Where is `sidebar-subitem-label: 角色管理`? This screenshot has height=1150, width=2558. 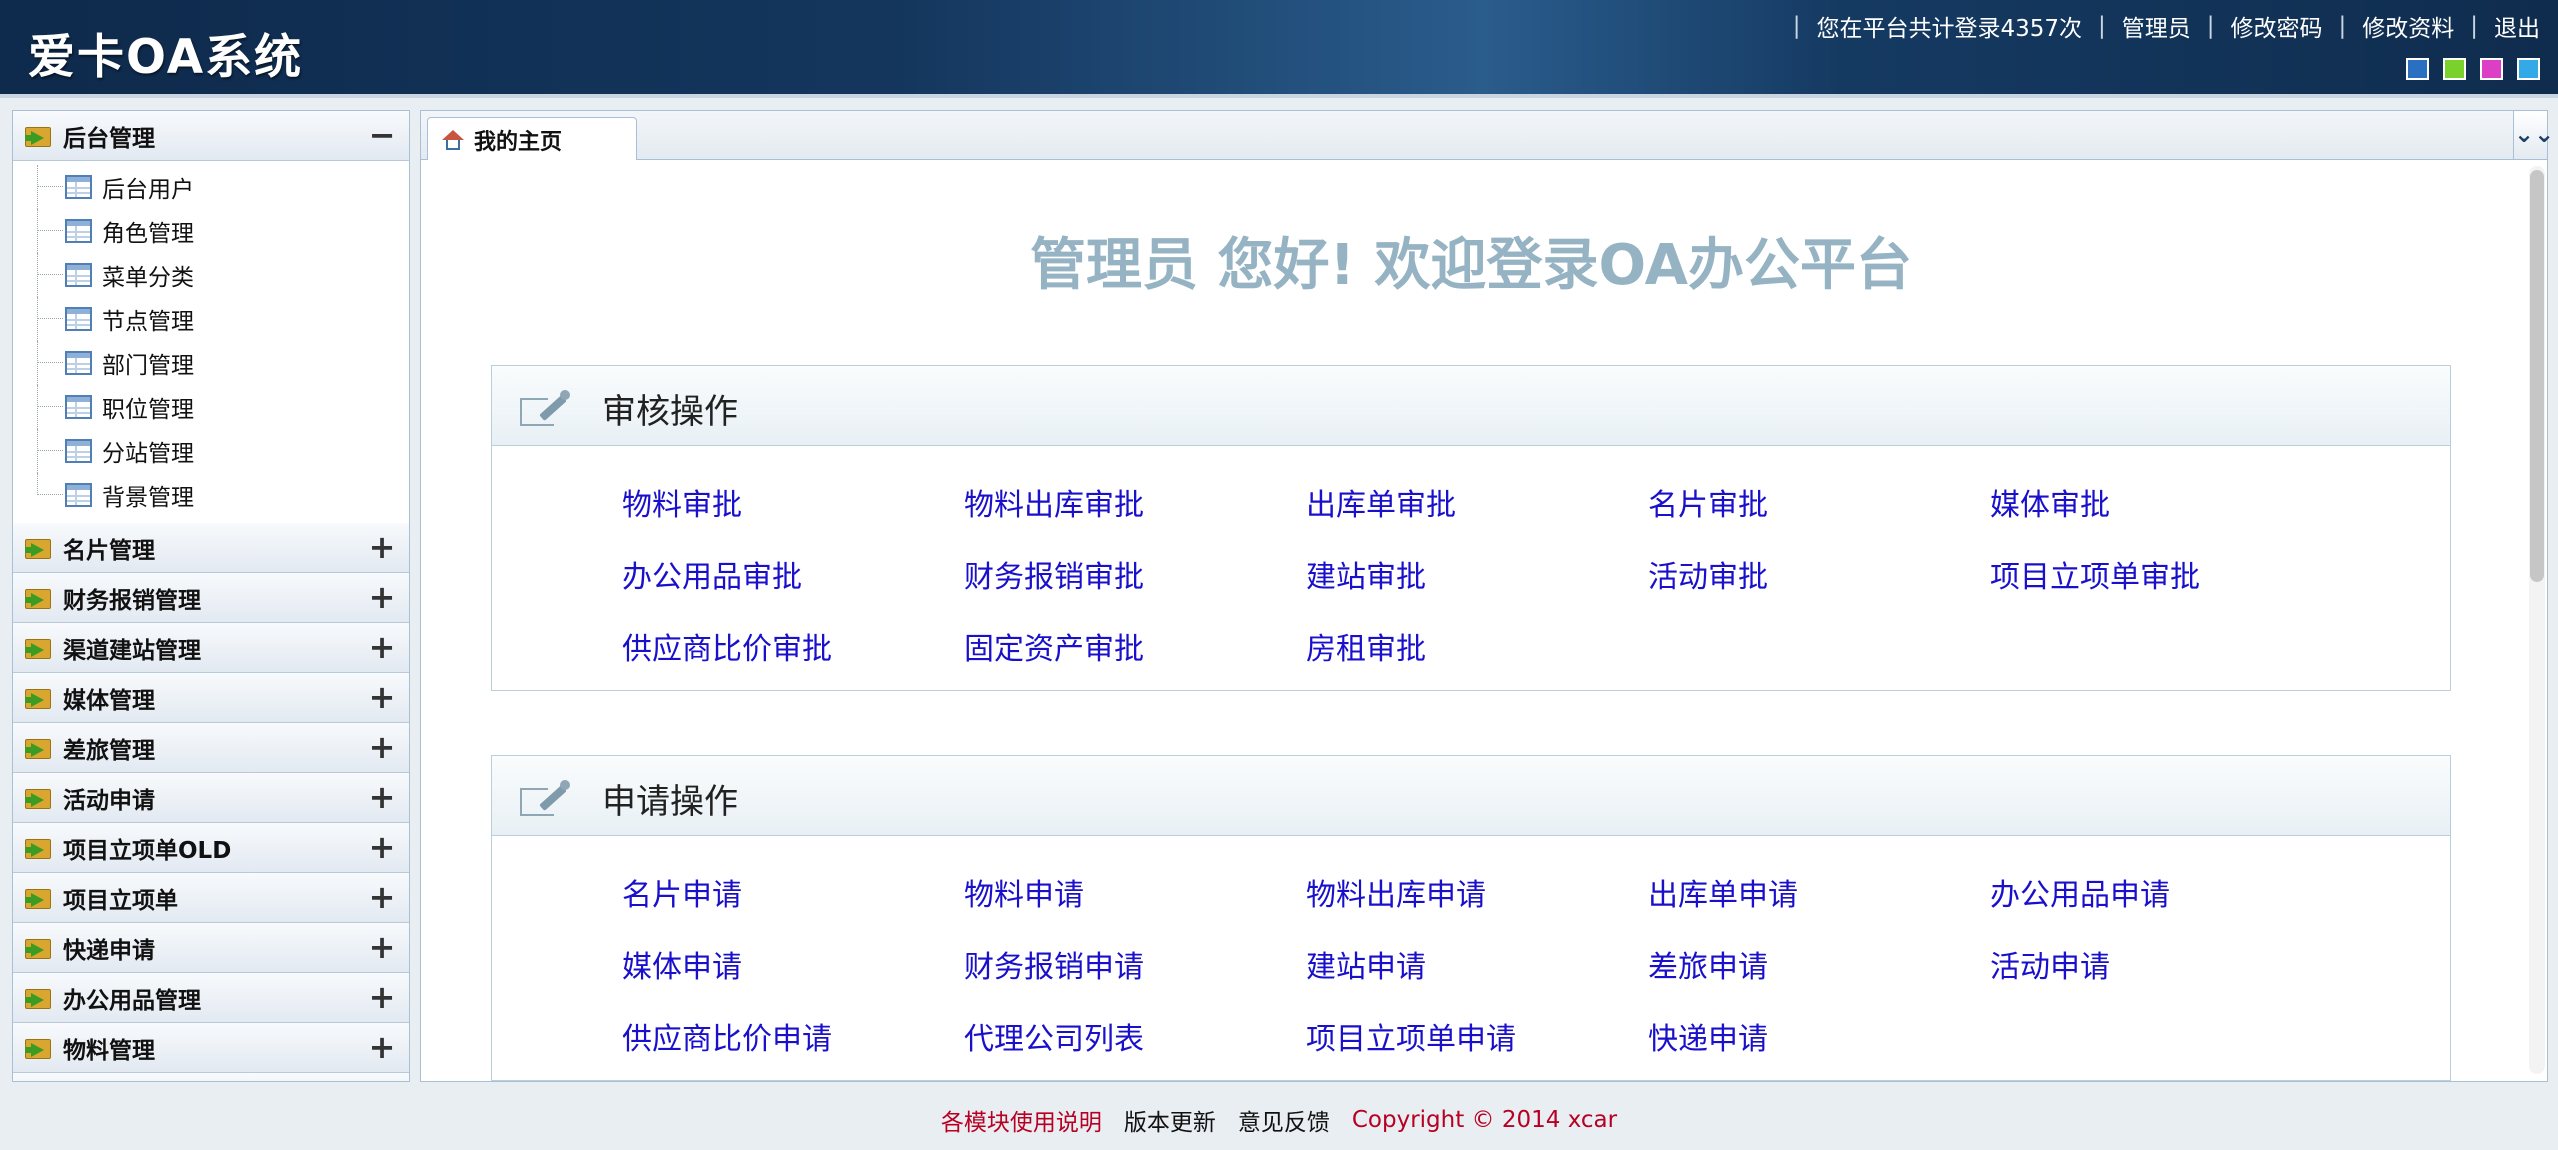 sidebar-subitem-label: 角色管理 is located at coordinates (148, 234).